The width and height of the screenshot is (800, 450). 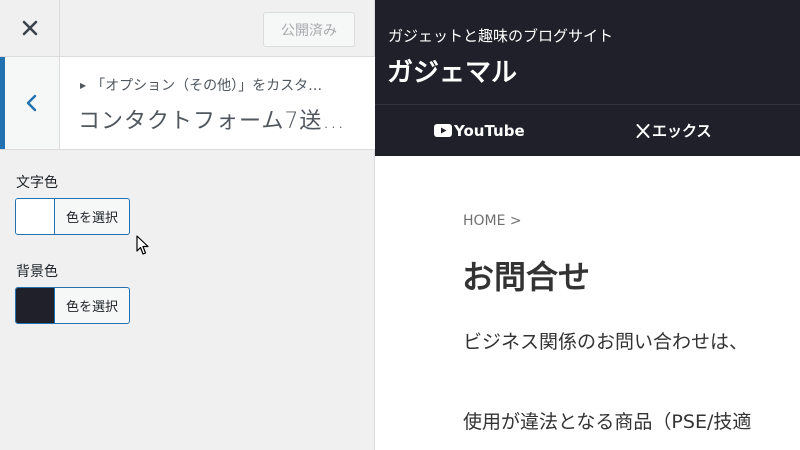 I want to click on site-tagline: ガジェットと趣味のブログサイト, so click(x=501, y=36).